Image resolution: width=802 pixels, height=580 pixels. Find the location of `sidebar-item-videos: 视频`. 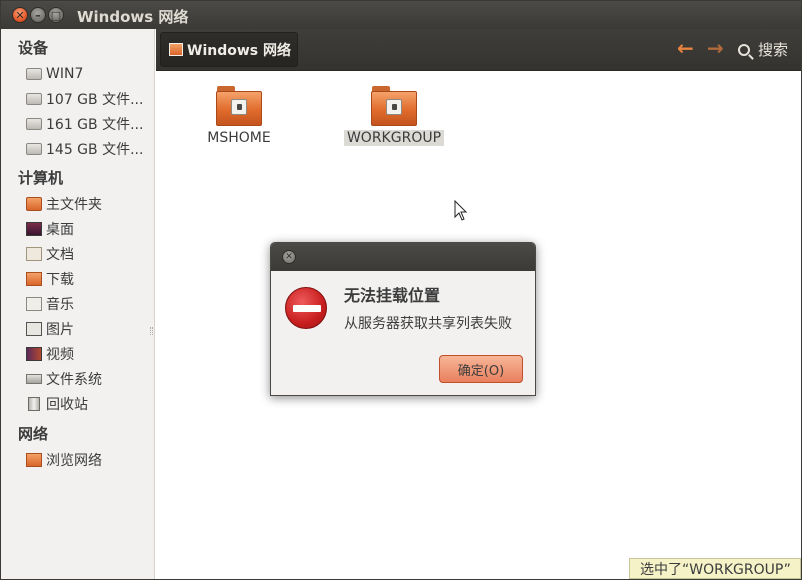

sidebar-item-videos: 视频 is located at coordinates (50, 354).